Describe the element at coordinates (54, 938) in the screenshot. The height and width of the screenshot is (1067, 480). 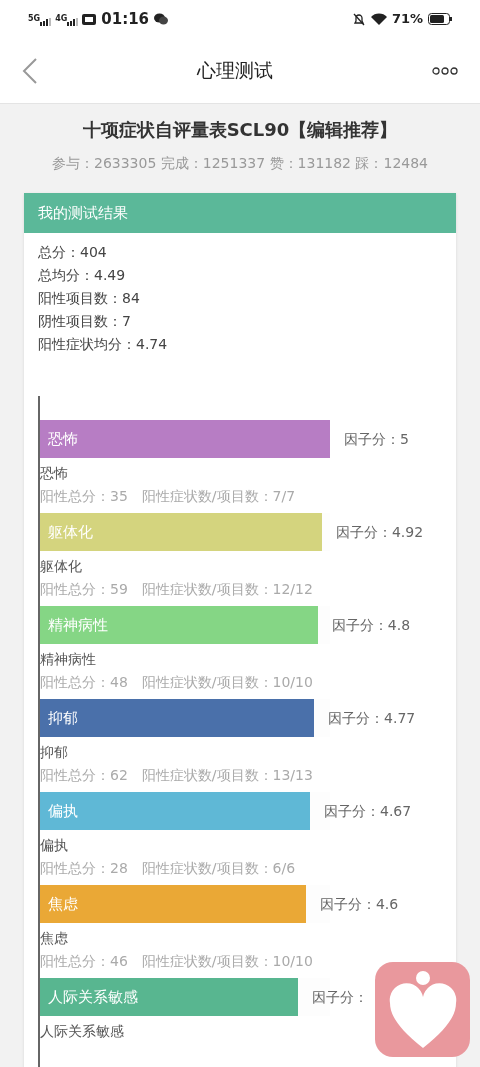
I see `factor-name: 焦虑` at that location.